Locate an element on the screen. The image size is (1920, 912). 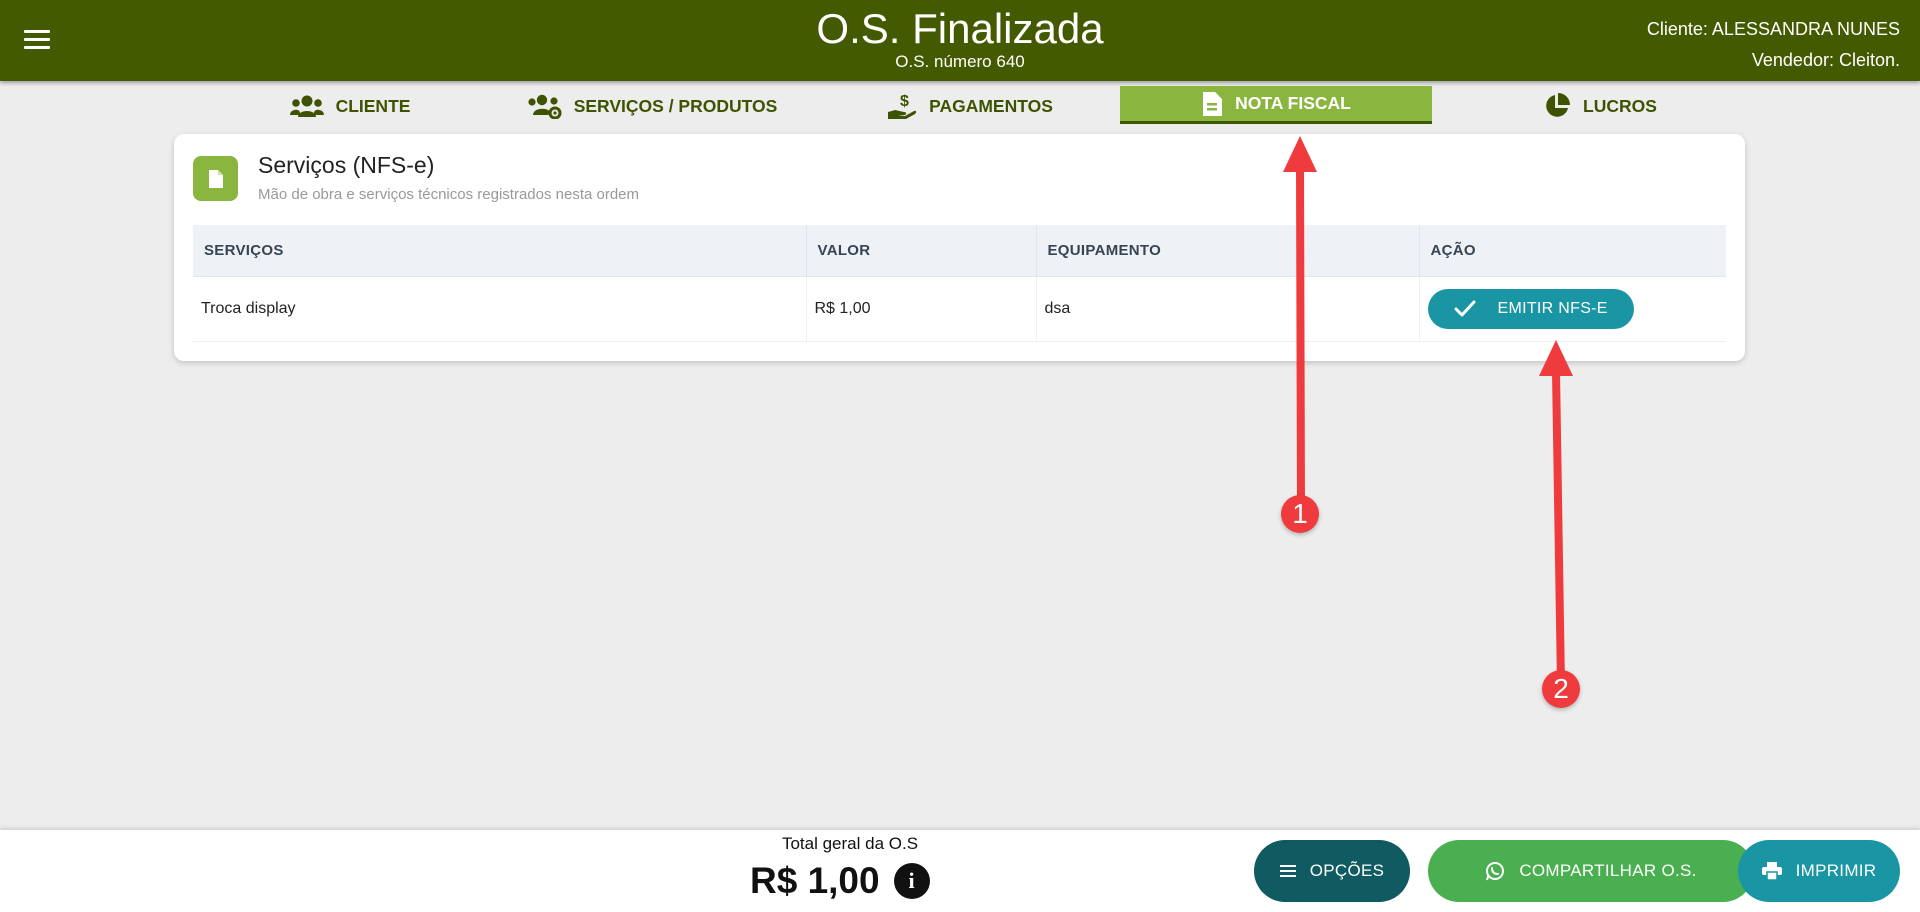
share-os-button: COMPARTILHAR O.S. is located at coordinates (1591, 871).